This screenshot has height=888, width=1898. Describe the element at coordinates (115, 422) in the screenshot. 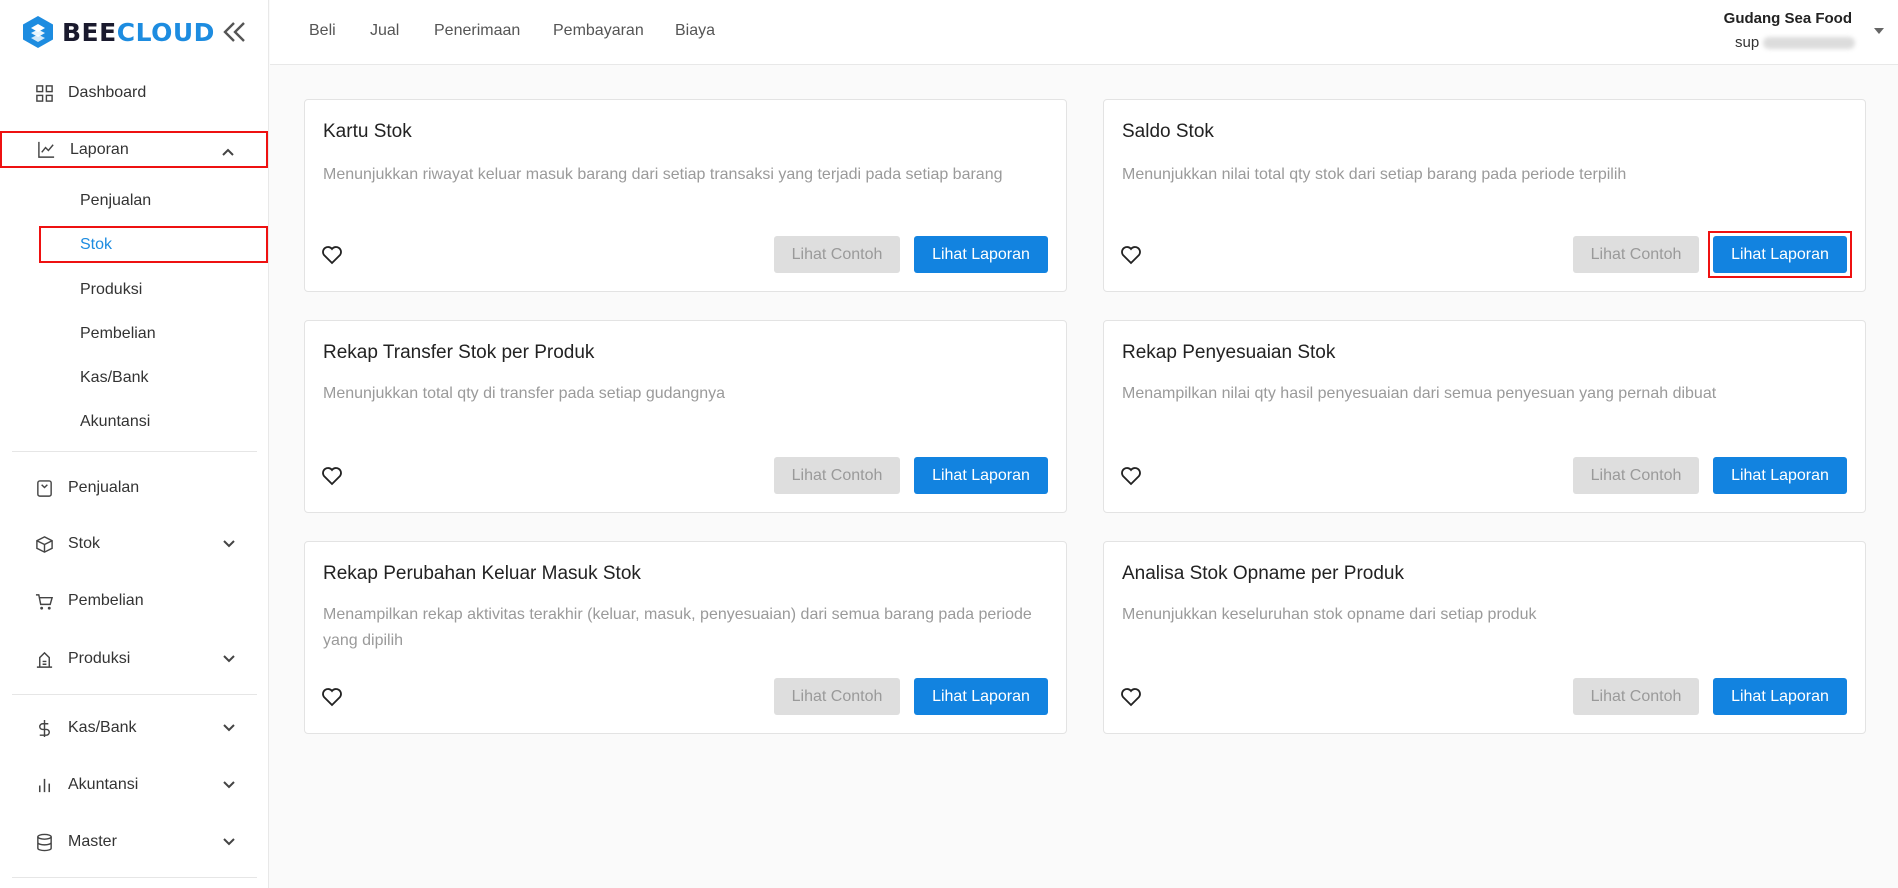

I see `sidebar-subitem-akuntansi: Akuntansi` at that location.